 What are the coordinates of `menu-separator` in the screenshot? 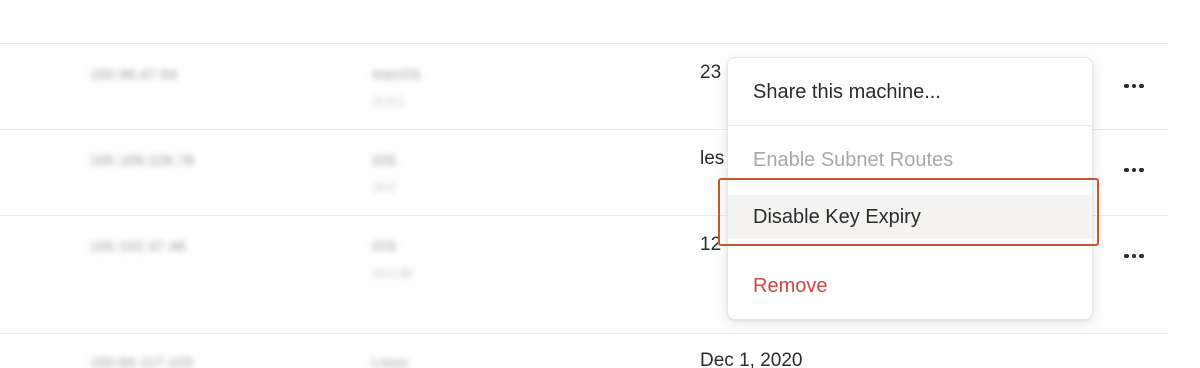 It's located at (910, 125).